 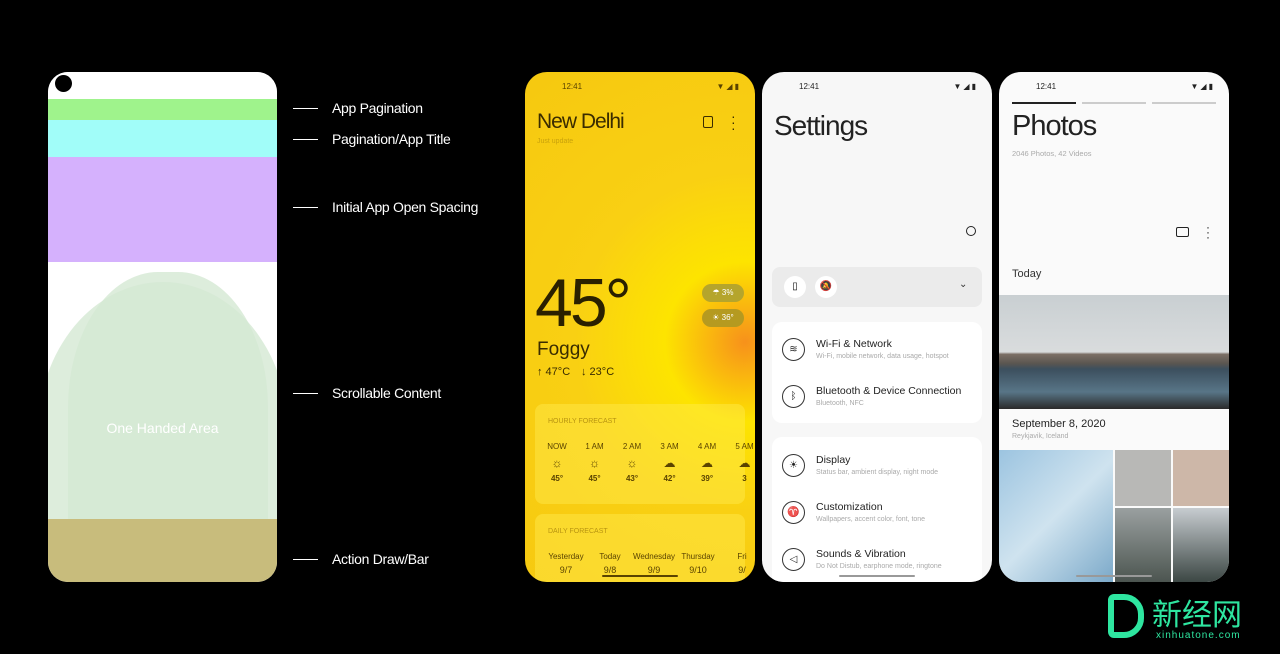 What do you see at coordinates (162, 428) in the screenshot?
I see `one-handed-label: One Handed Area` at bounding box center [162, 428].